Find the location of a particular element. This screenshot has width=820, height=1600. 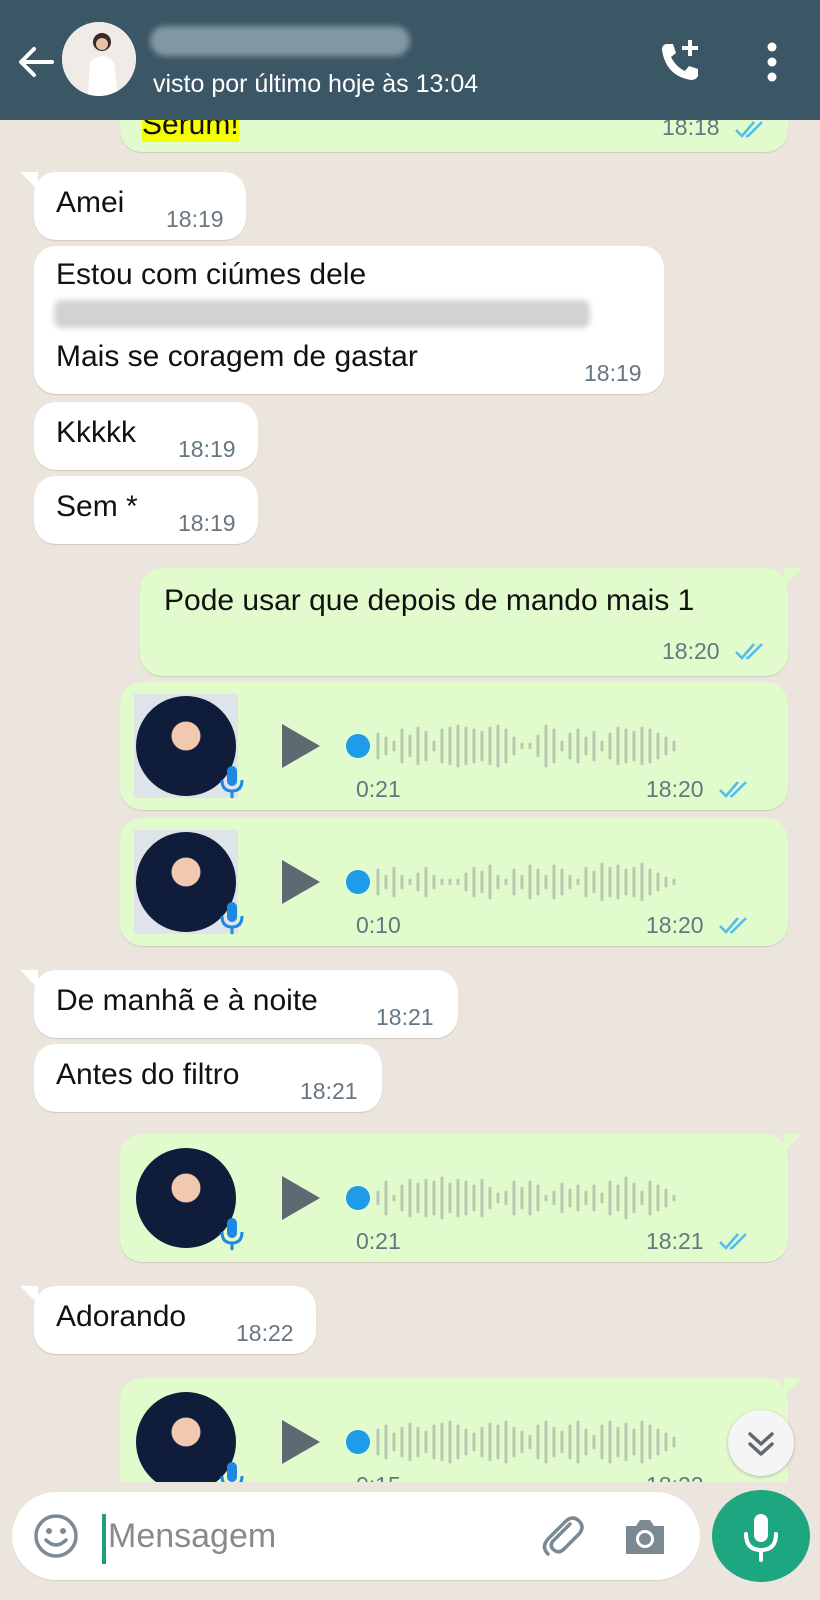

message-text: Antes do filtro is located at coordinates (148, 1074).